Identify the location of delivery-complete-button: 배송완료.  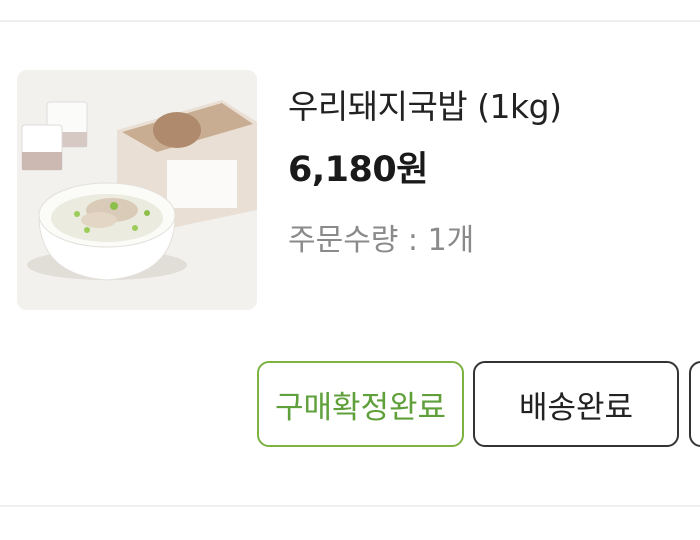
(576, 404).